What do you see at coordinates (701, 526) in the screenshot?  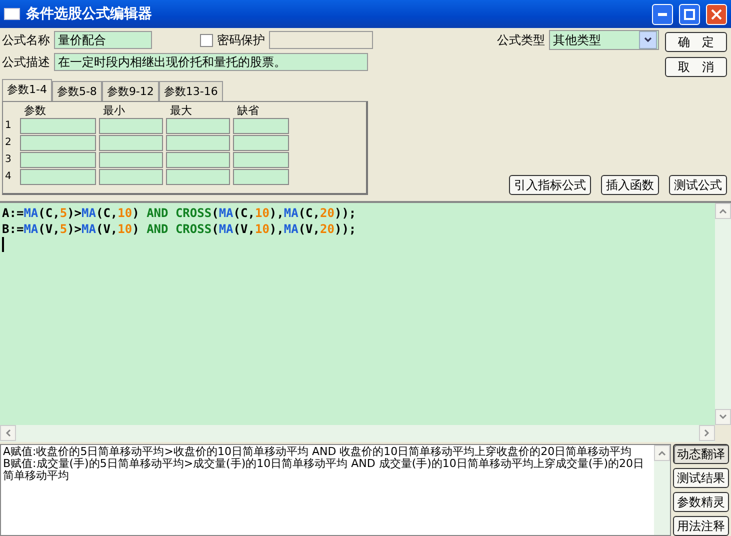 I see `side-button: 用法注释` at bounding box center [701, 526].